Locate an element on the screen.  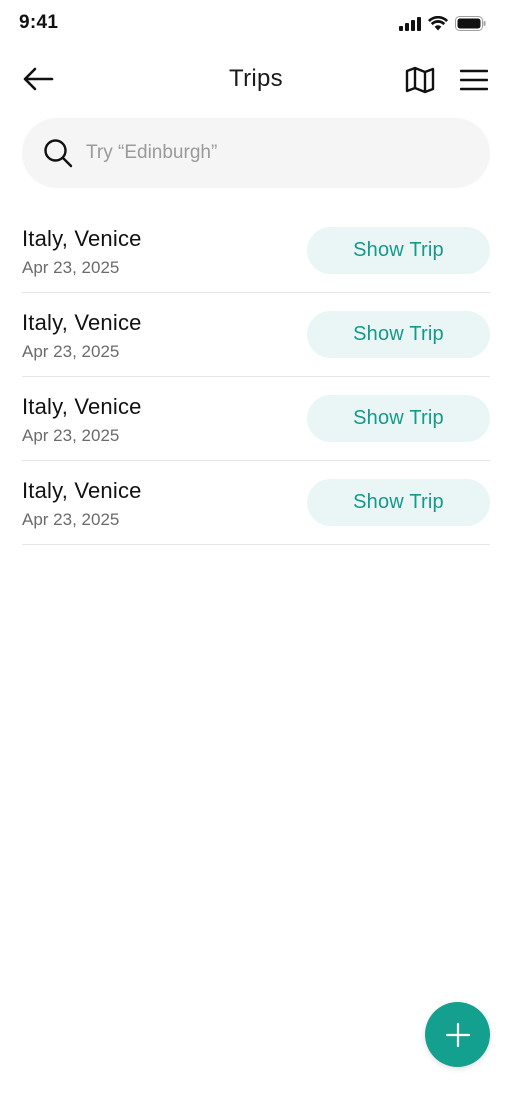
status-icons is located at coordinates (442, 23).